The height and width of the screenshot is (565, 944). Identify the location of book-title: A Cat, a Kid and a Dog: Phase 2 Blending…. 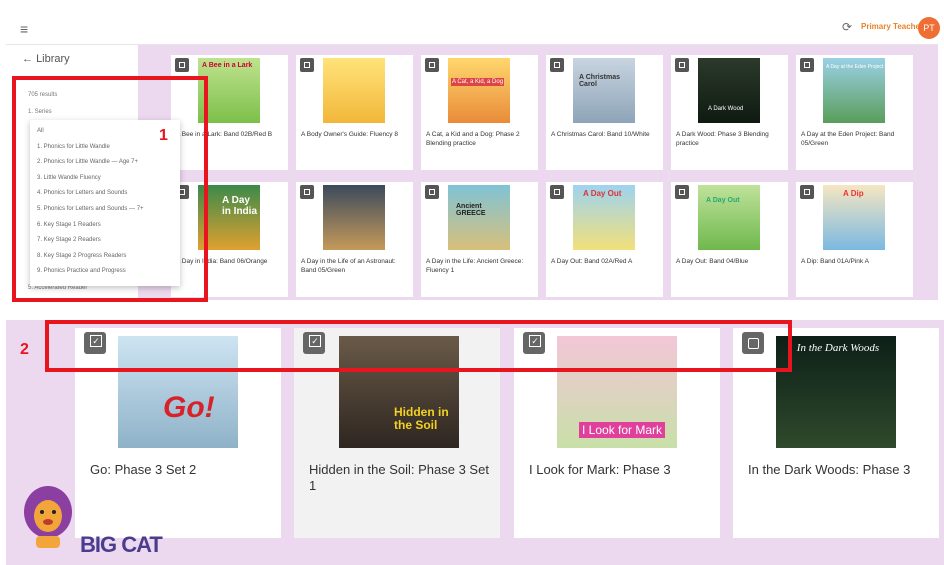
(473, 139).